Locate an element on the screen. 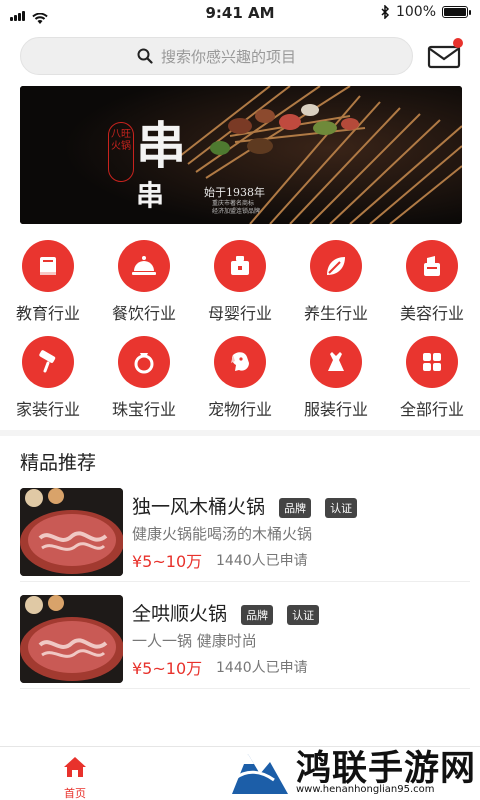 This screenshot has height=800, width=480. category-wellness: 养生行业 is located at coordinates (336, 278).